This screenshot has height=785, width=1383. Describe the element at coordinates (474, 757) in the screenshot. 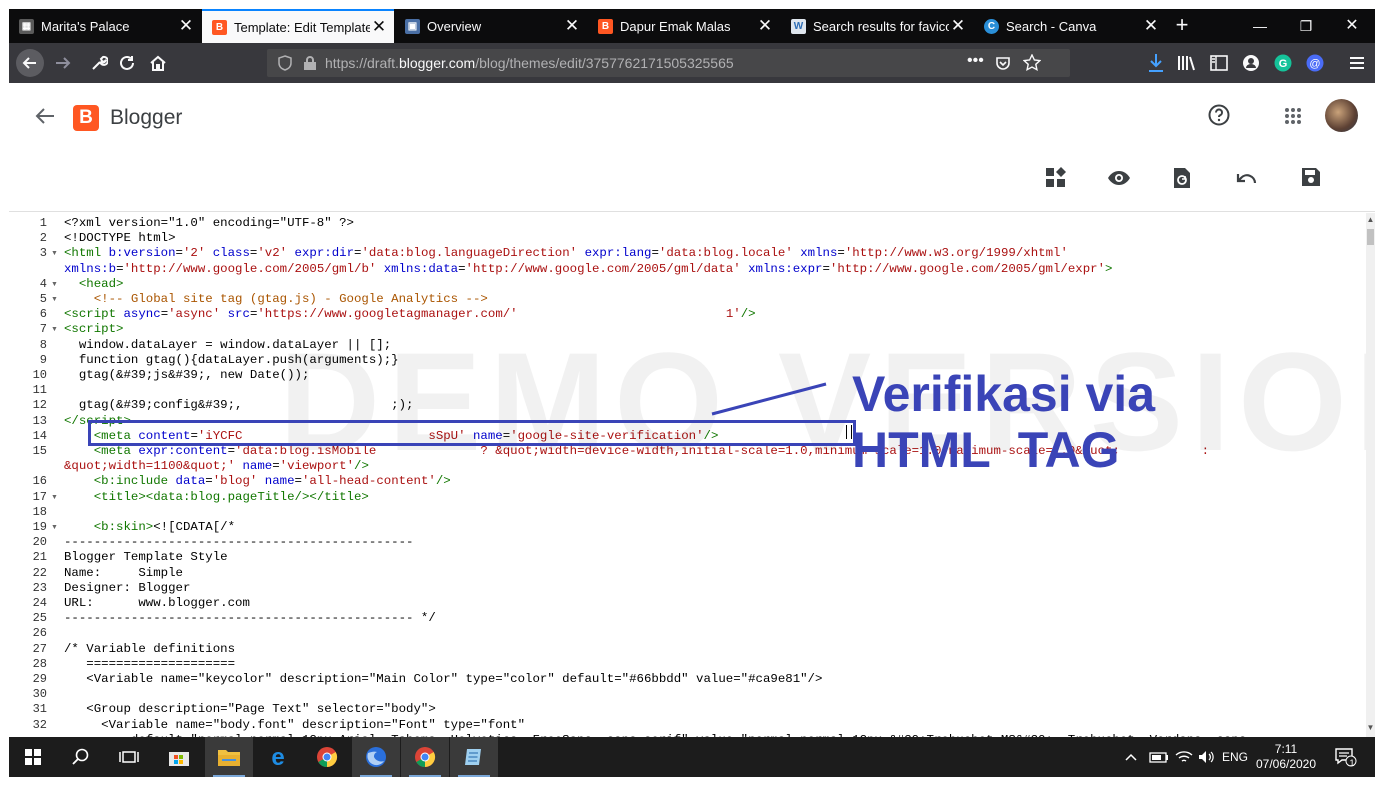

I see `notepad-app` at that location.